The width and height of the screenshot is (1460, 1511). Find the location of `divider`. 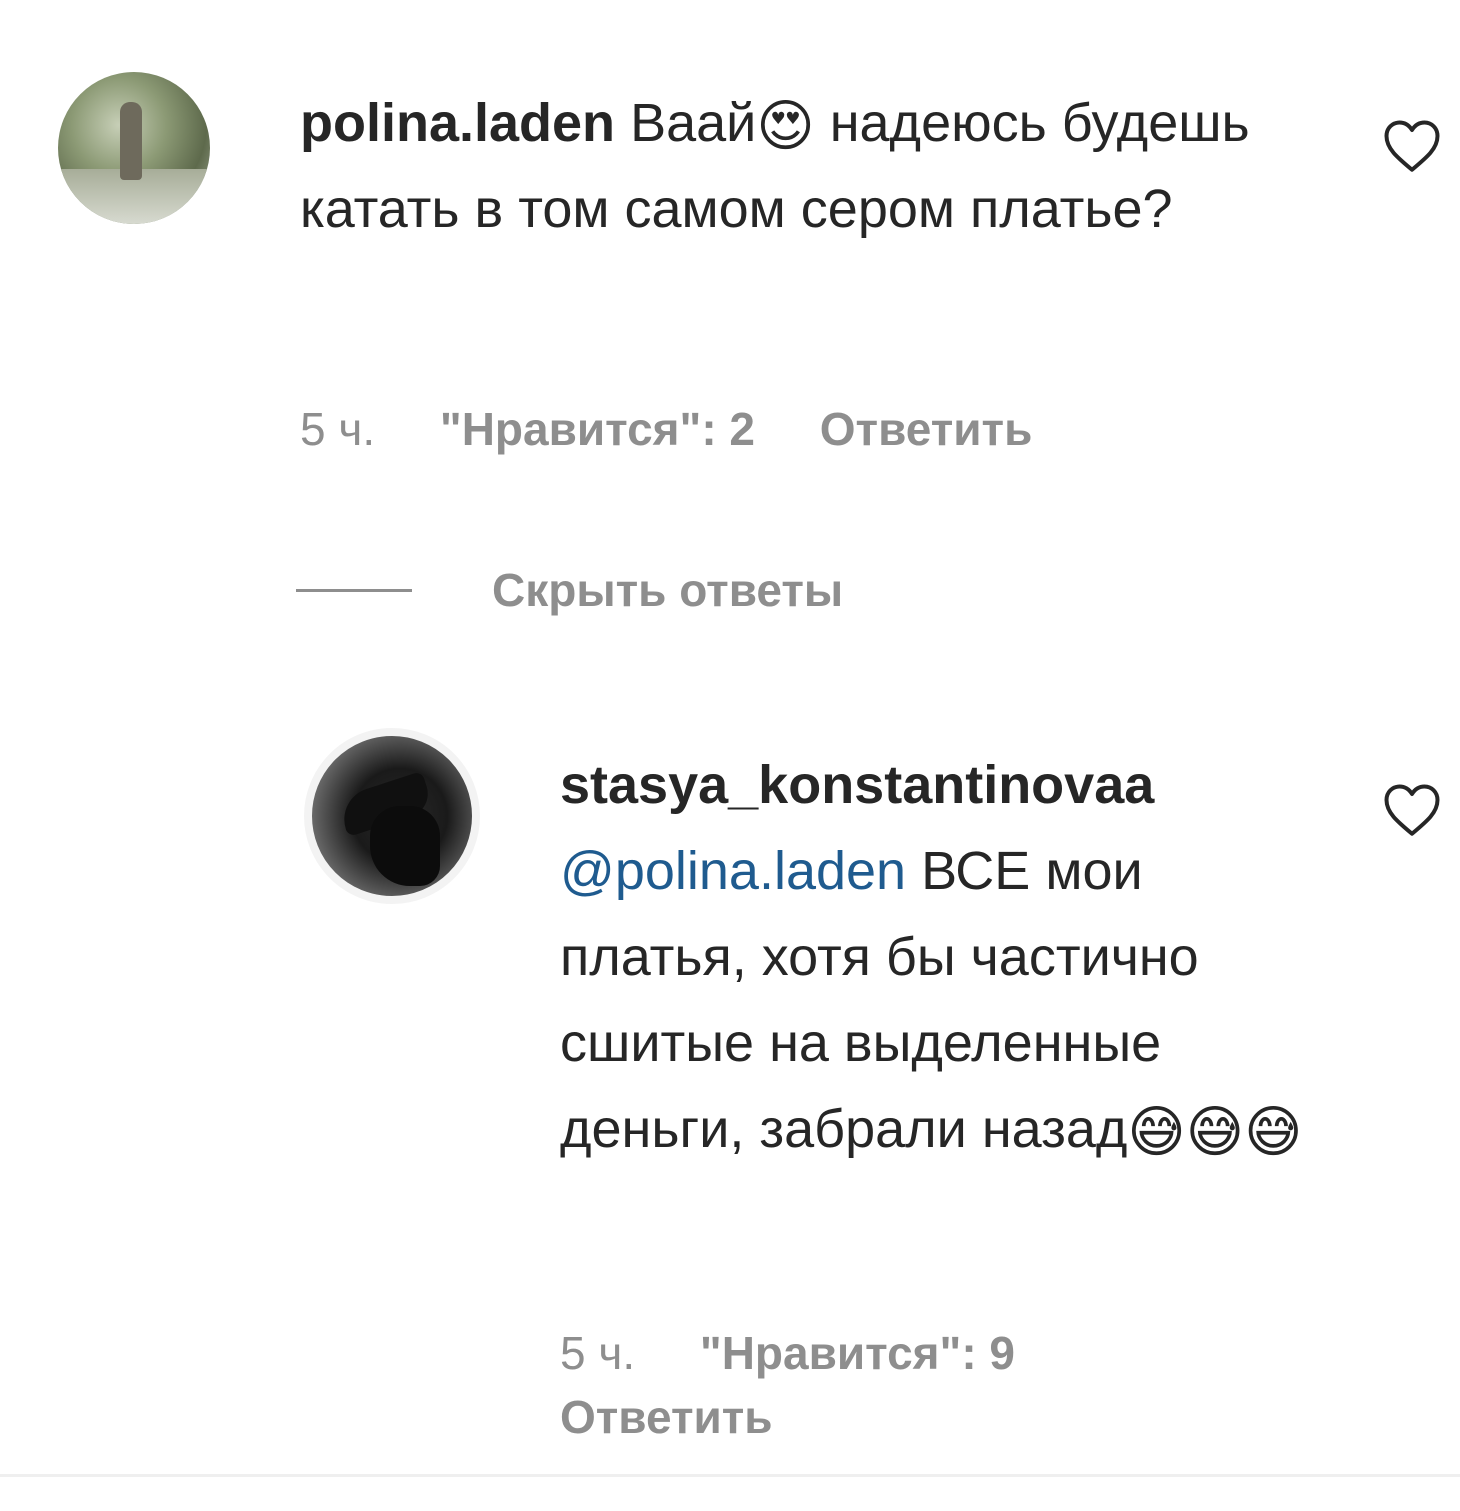

divider is located at coordinates (730, 1475).